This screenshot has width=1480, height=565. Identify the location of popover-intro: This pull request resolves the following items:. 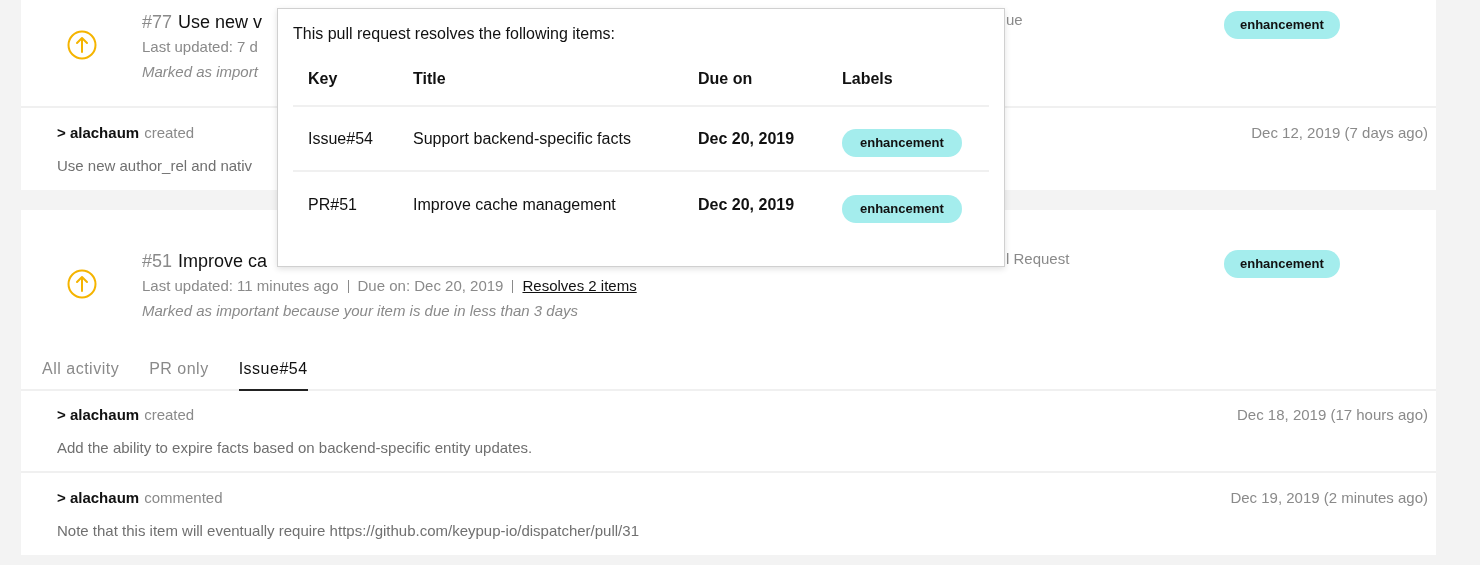
(454, 34).